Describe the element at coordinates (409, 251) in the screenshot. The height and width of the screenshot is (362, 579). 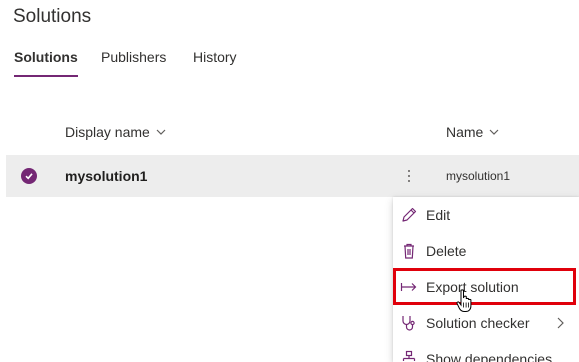
I see `trash-icon` at that location.